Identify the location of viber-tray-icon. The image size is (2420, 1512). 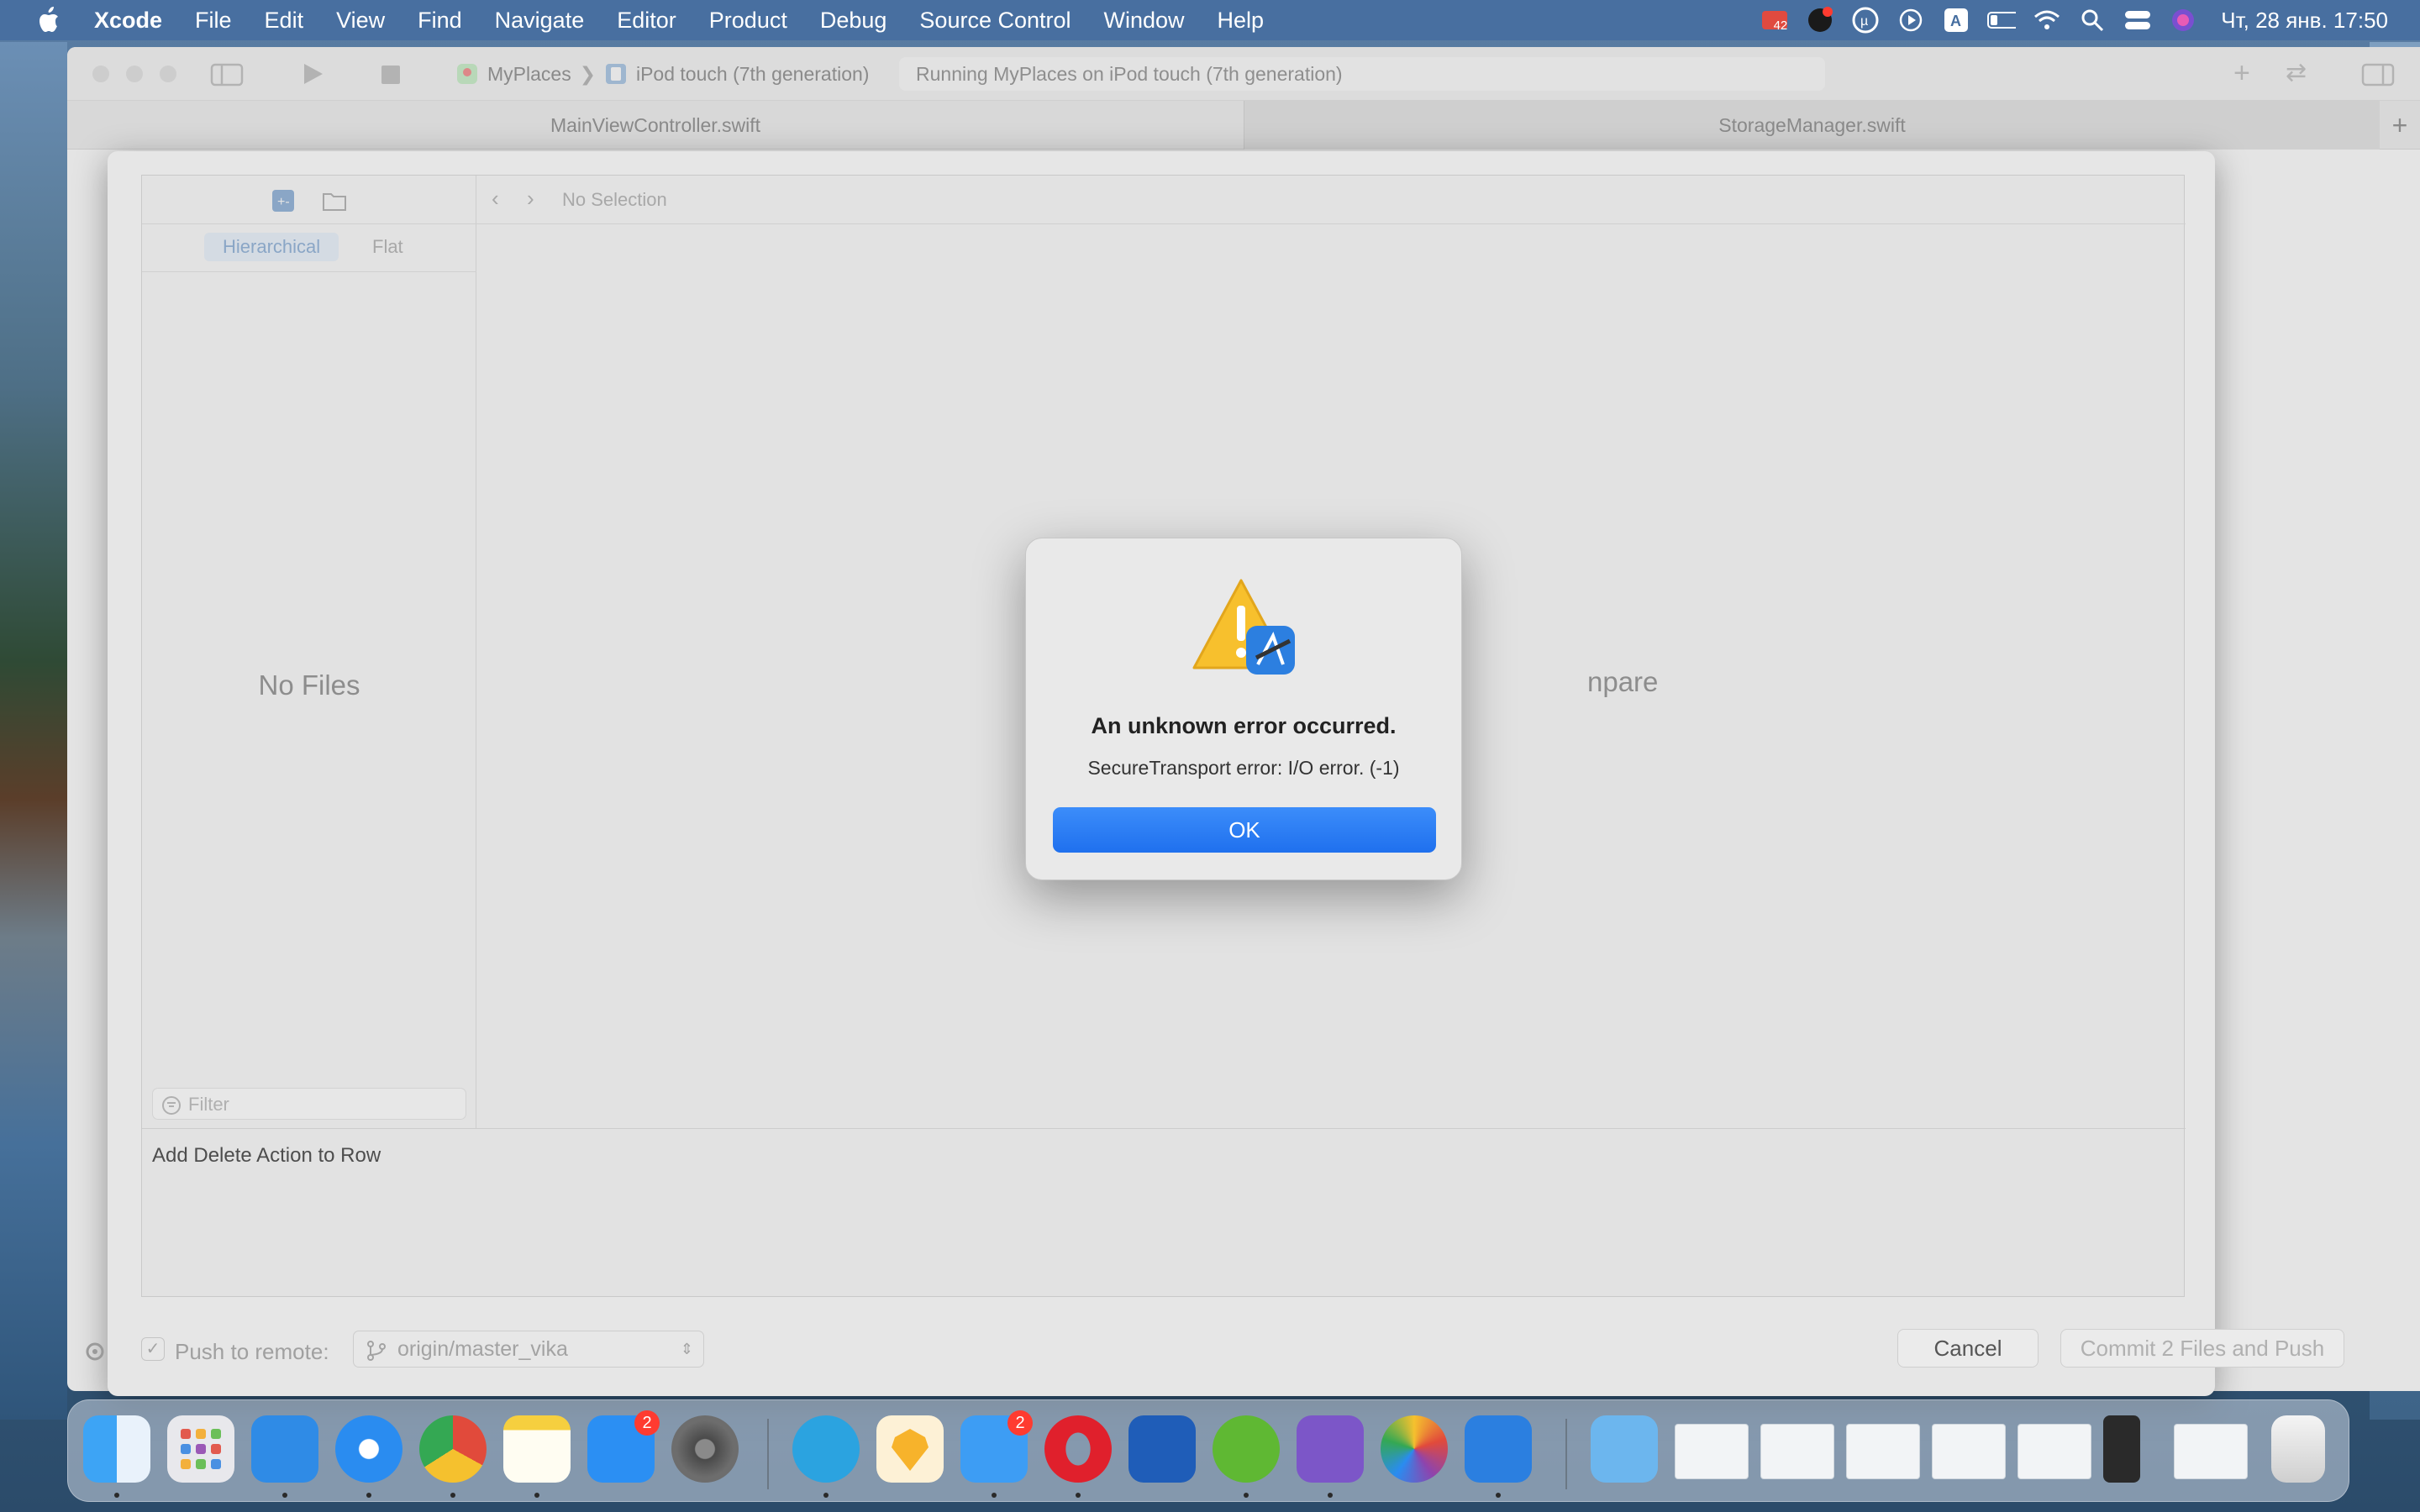
(1820, 20).